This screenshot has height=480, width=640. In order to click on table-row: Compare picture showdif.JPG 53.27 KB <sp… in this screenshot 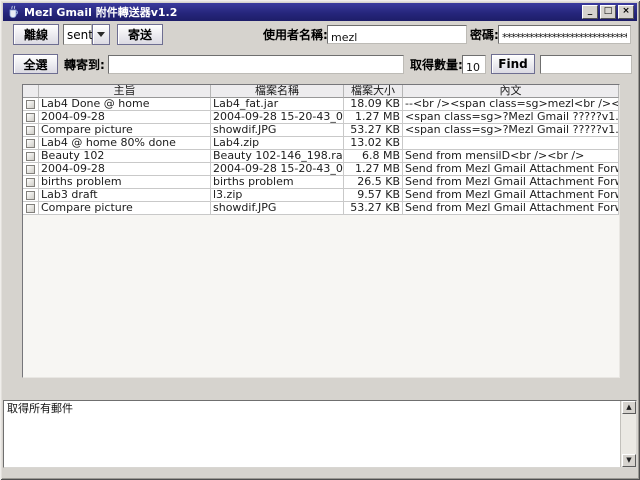, I will do `click(321, 130)`.